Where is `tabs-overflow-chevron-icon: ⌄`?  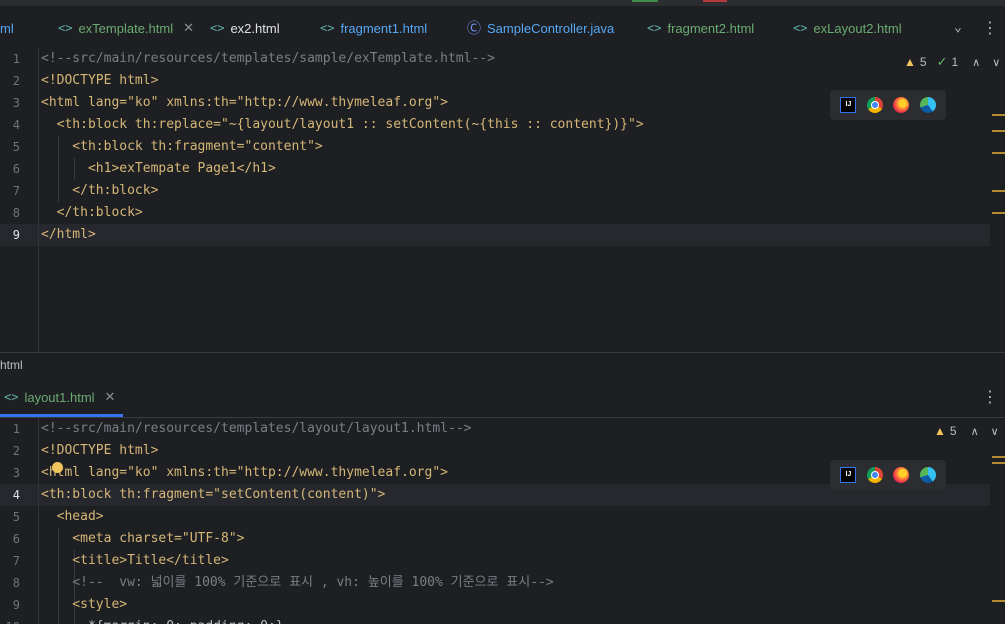
tabs-overflow-chevron-icon: ⌄ is located at coordinates (958, 27).